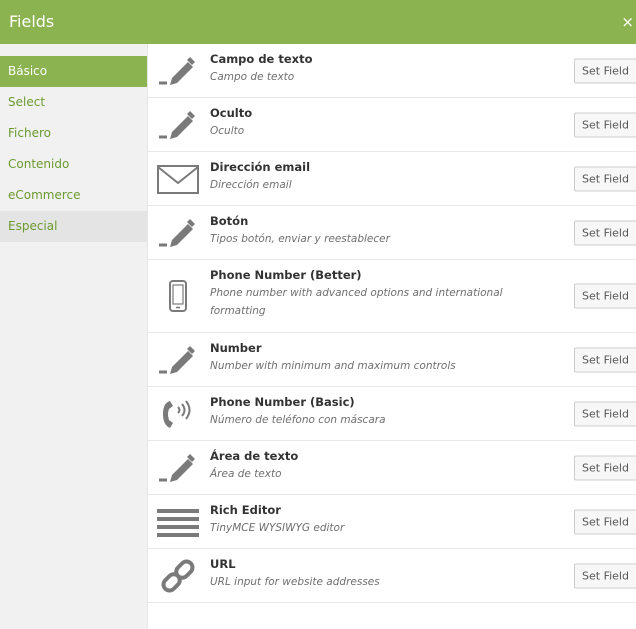  Describe the element at coordinates (44, 195) in the screenshot. I see `sidebar-item-label: eCommerce` at that location.